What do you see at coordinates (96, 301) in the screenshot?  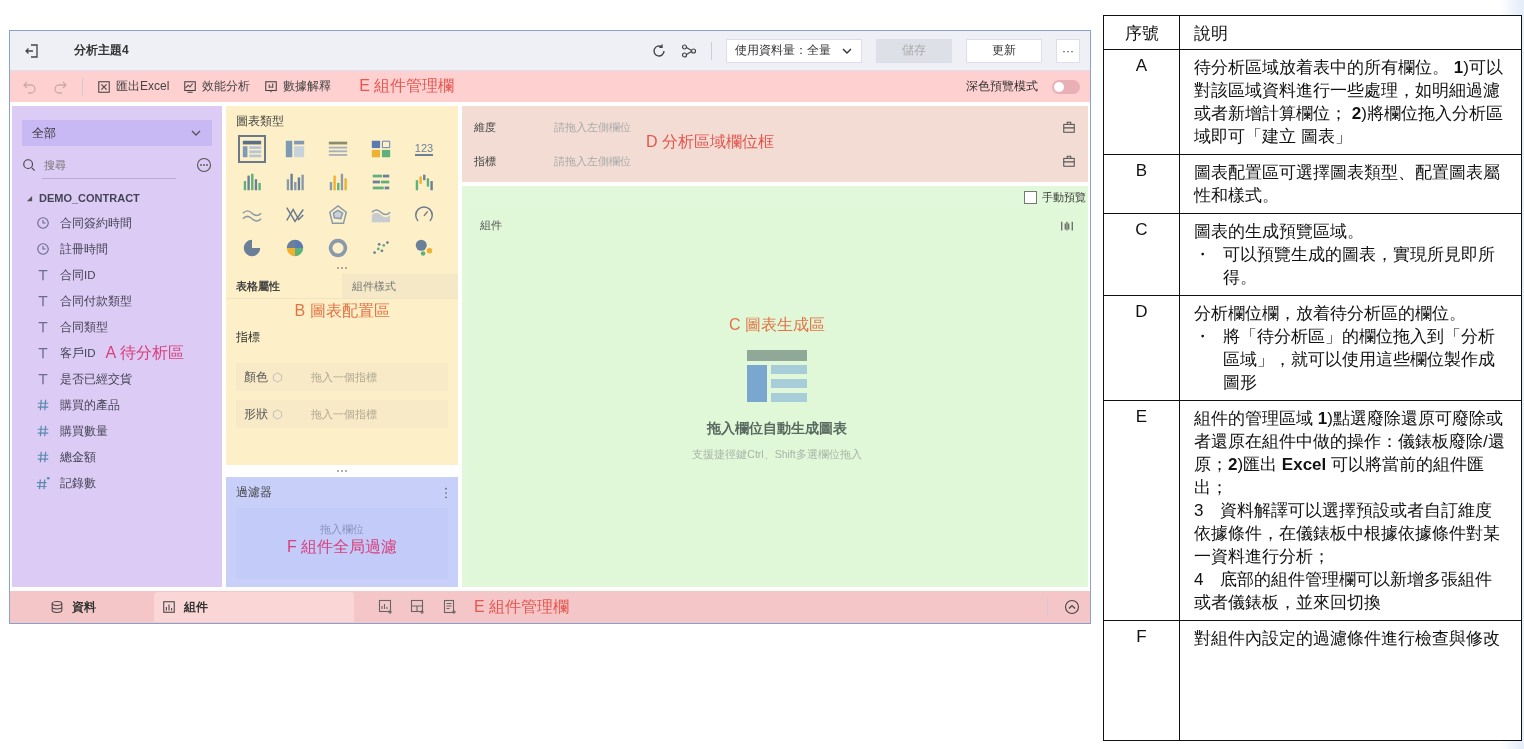 I see `field-item: 合同付款類型` at bounding box center [96, 301].